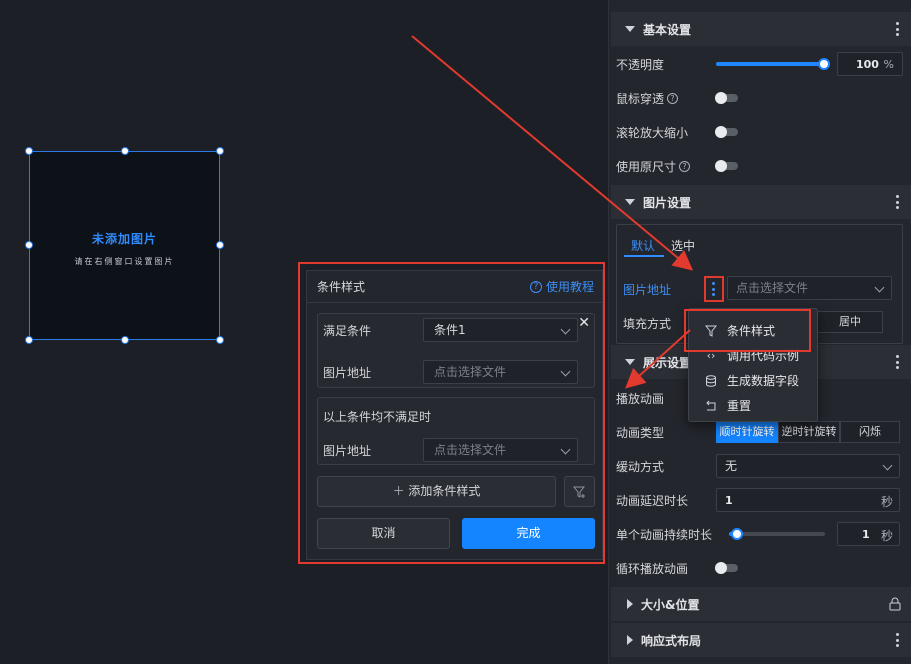  I want to click on opacity-value: 100, so click(867, 64).